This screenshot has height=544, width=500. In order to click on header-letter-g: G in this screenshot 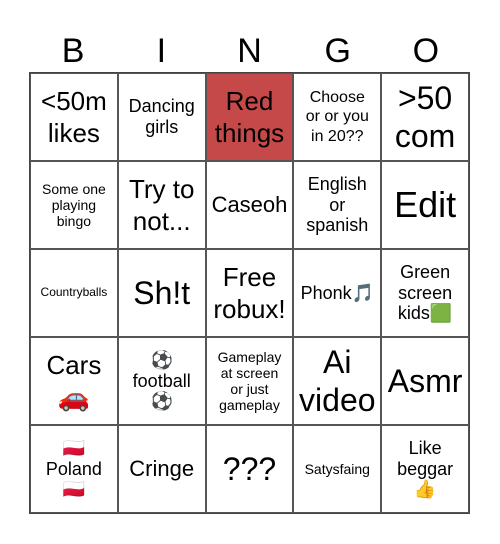, I will do `click(337, 51)`.